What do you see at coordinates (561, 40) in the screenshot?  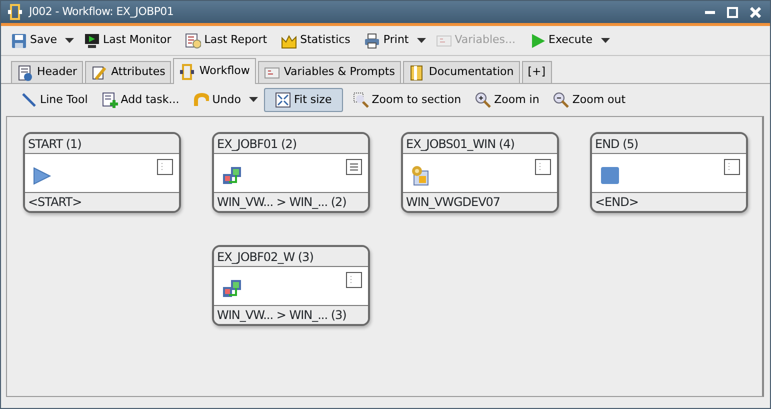 I see `toolbar-button: Execute` at bounding box center [561, 40].